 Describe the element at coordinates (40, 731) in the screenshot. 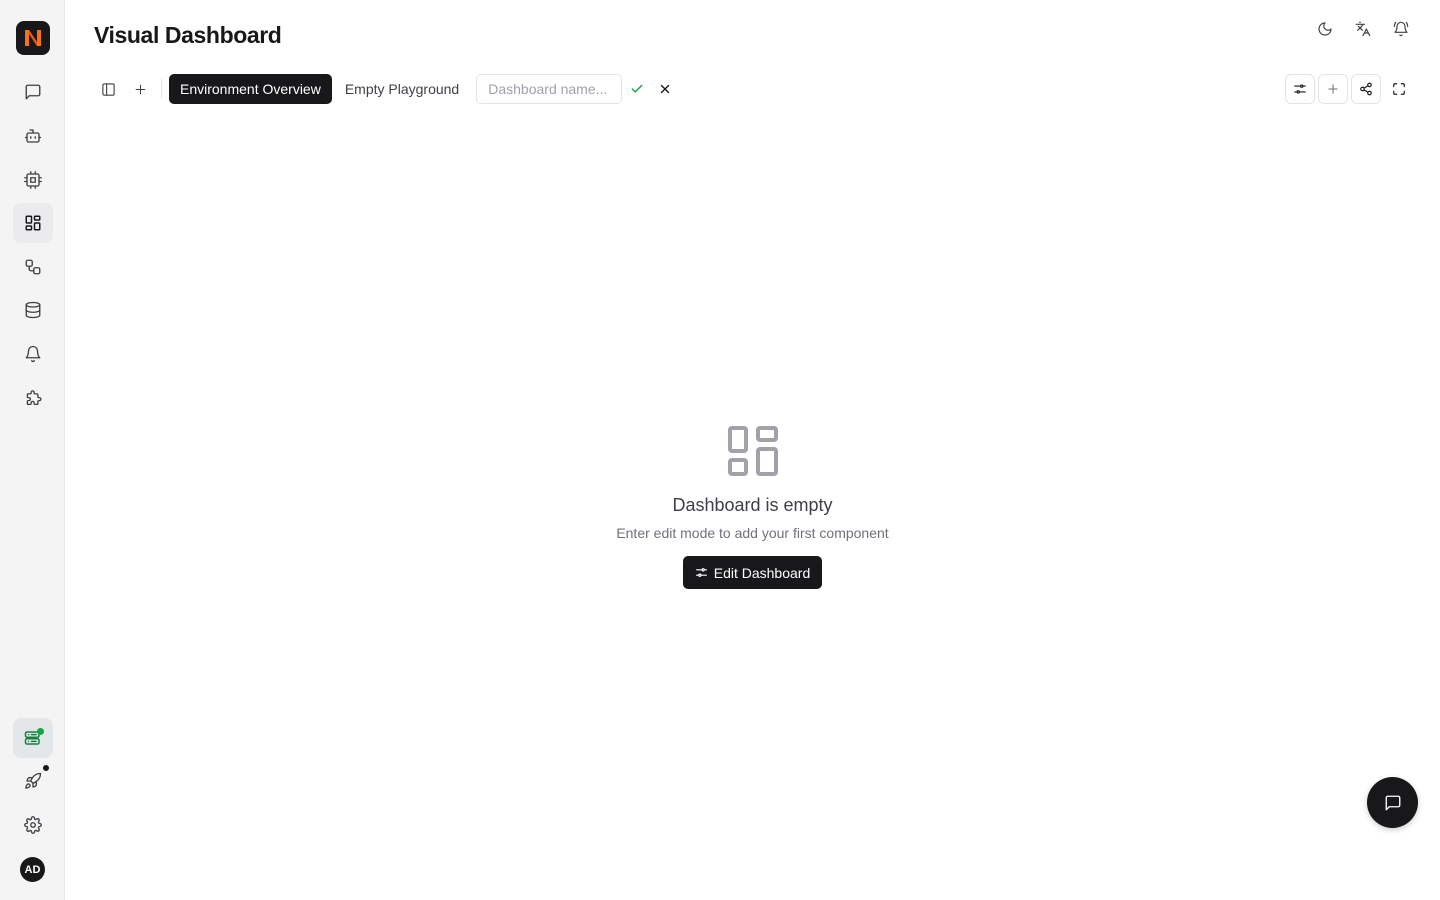

I see `status-dot` at that location.